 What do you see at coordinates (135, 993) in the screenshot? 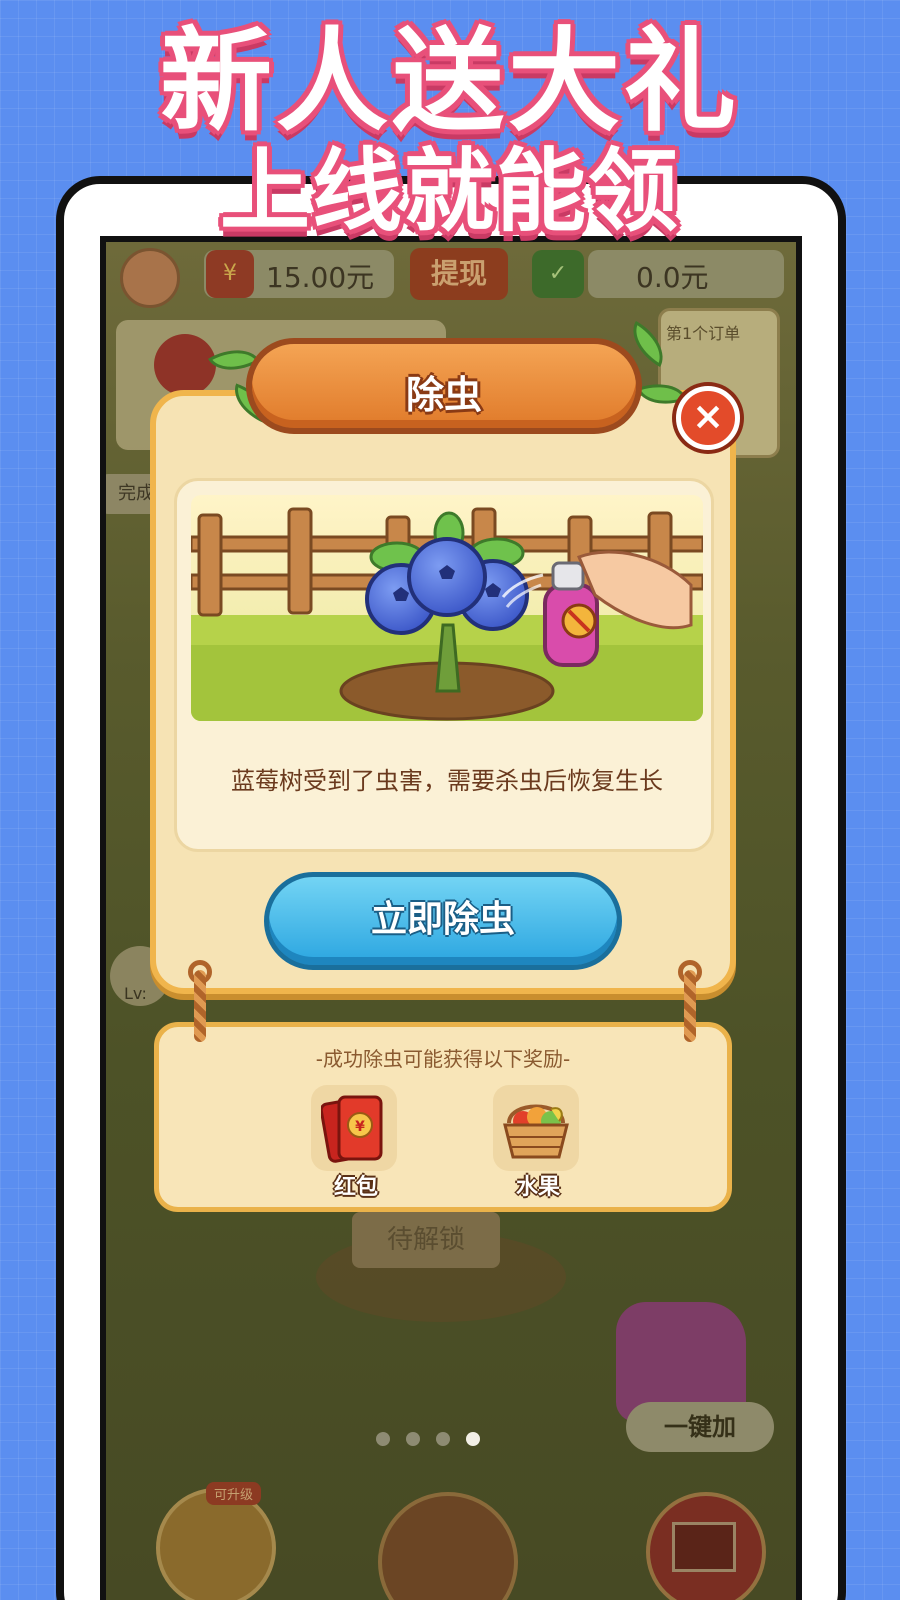
I see `level-label: Lv:` at bounding box center [135, 993].